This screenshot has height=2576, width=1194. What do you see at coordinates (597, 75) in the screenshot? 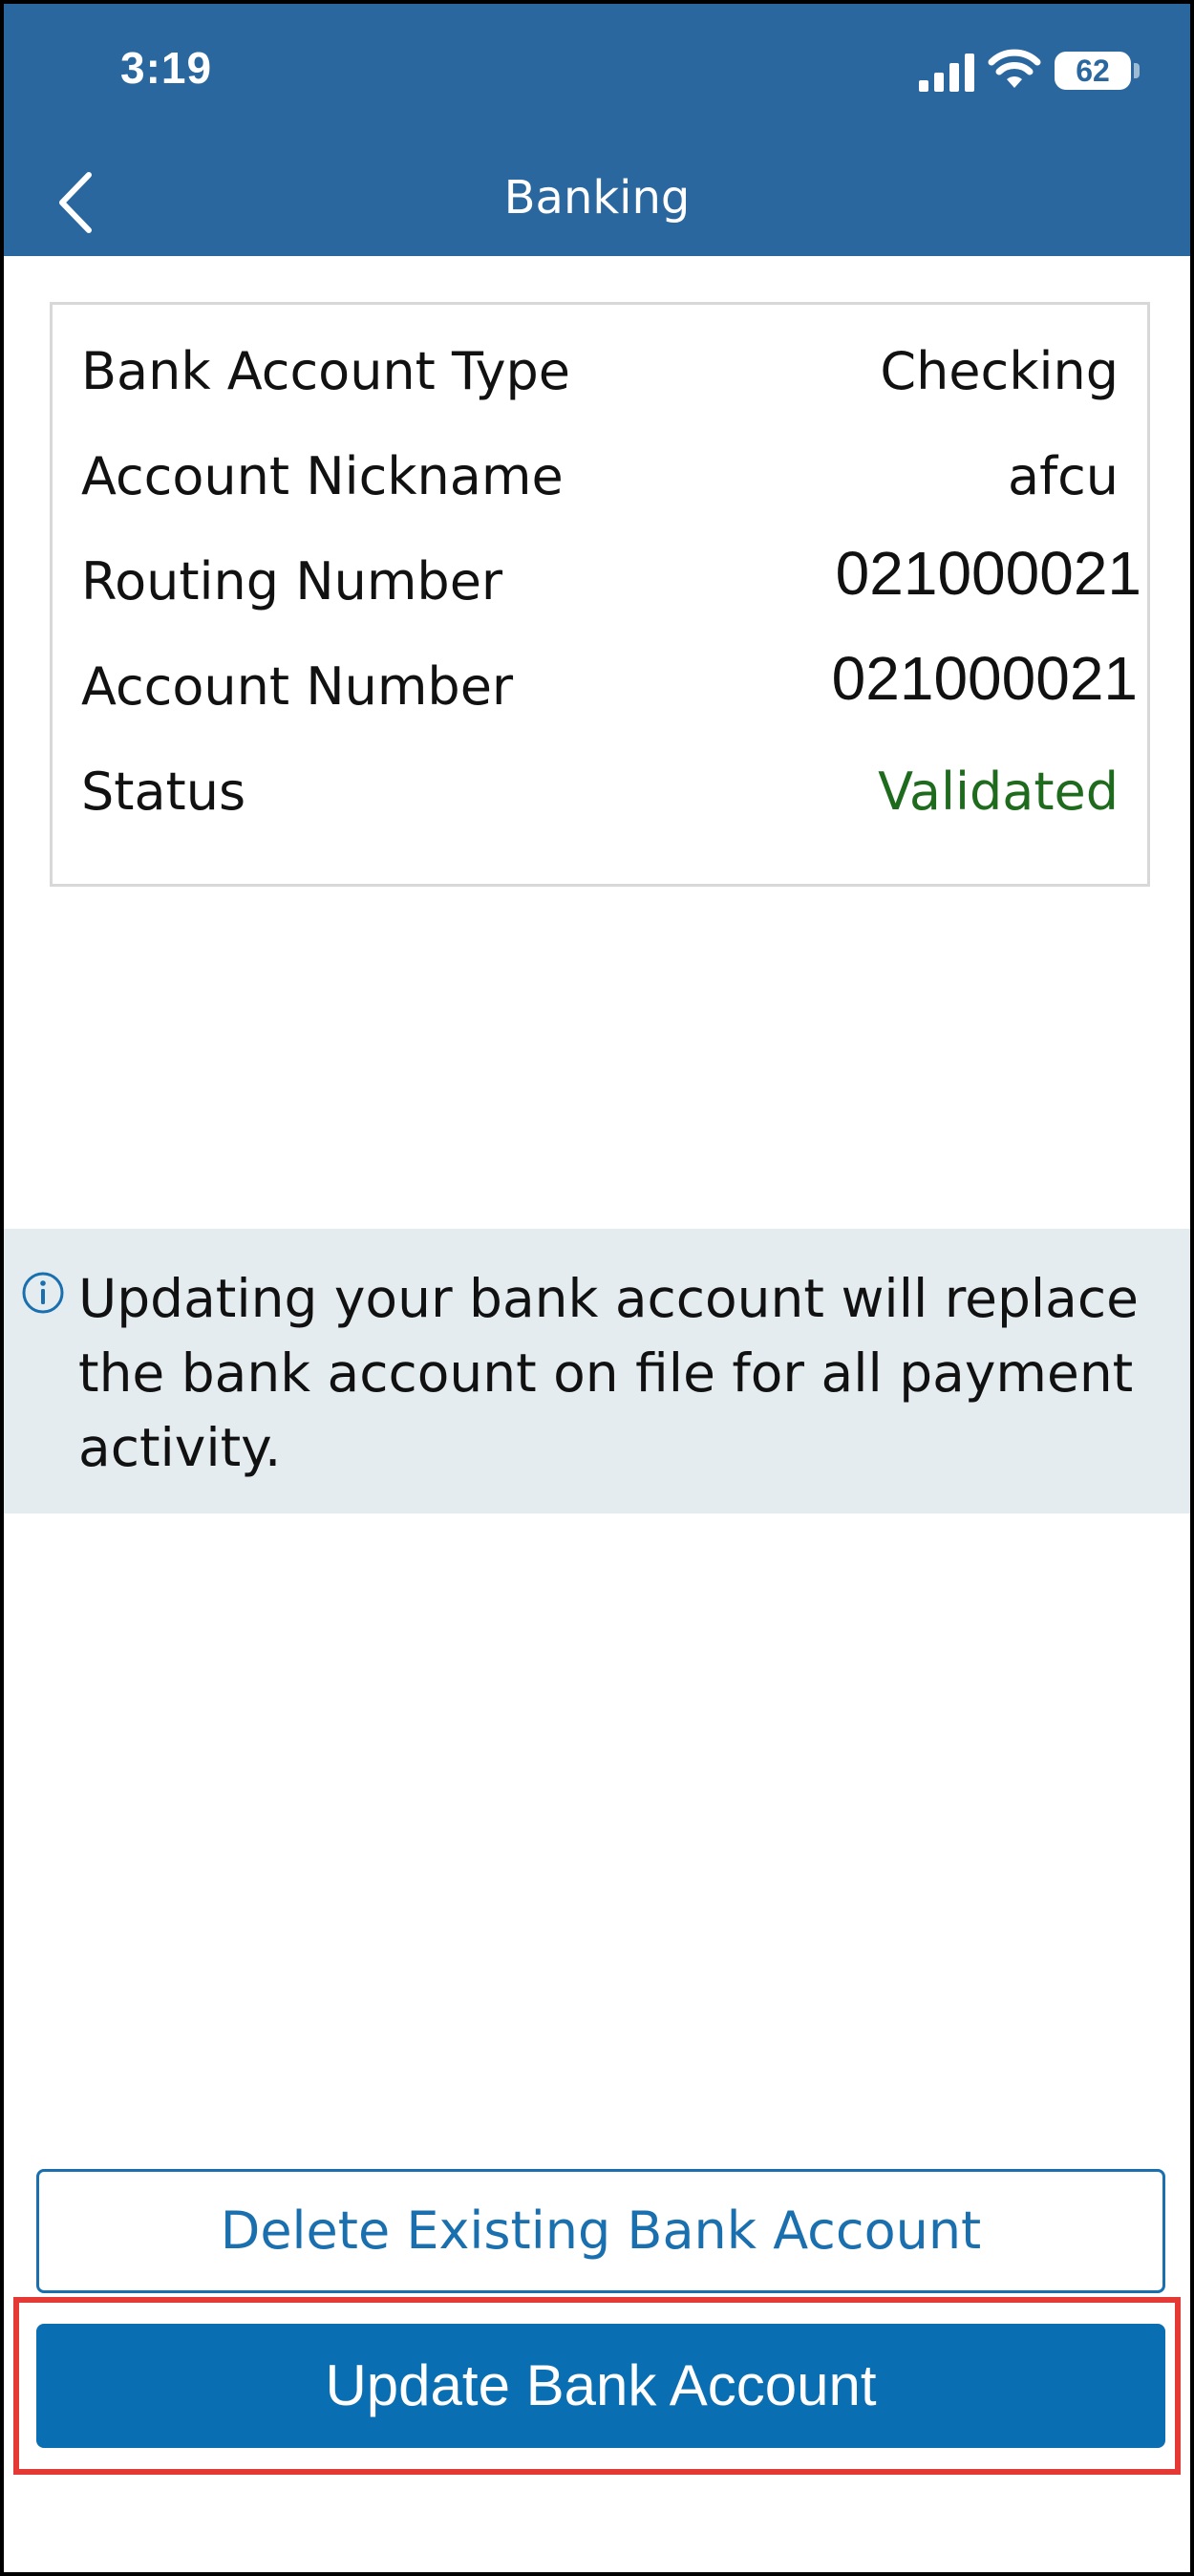
I see `status-bar: 3:19 62` at bounding box center [597, 75].